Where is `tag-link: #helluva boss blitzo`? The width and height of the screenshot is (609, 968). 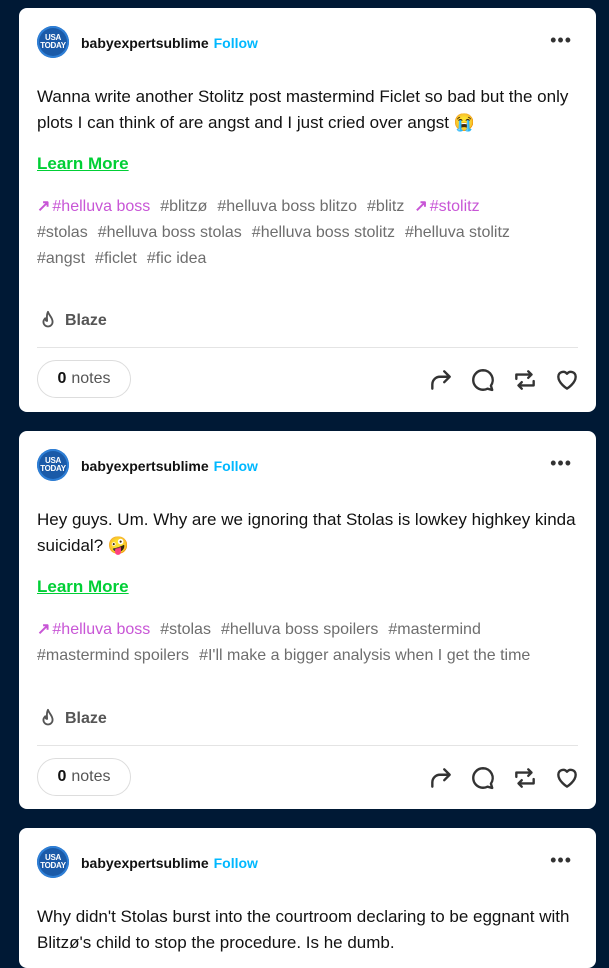
tag-link: #helluva boss blitzo is located at coordinates (287, 206).